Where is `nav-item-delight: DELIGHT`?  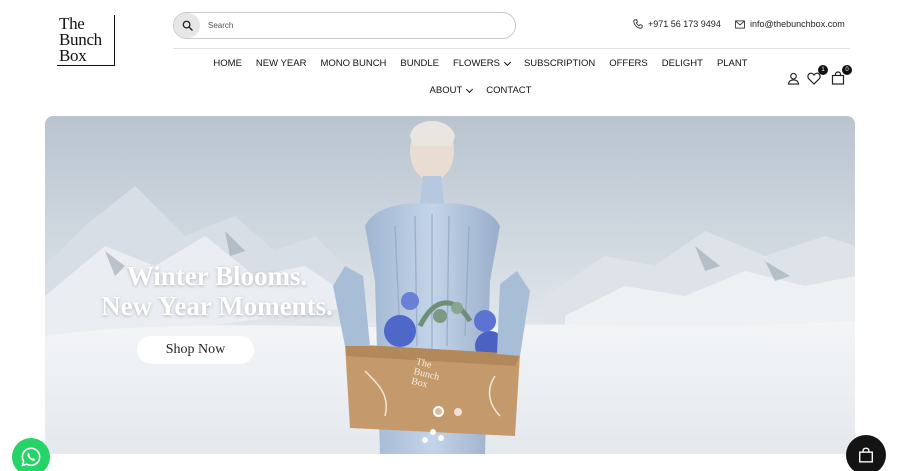
nav-item-delight: DELIGHT is located at coordinates (682, 64).